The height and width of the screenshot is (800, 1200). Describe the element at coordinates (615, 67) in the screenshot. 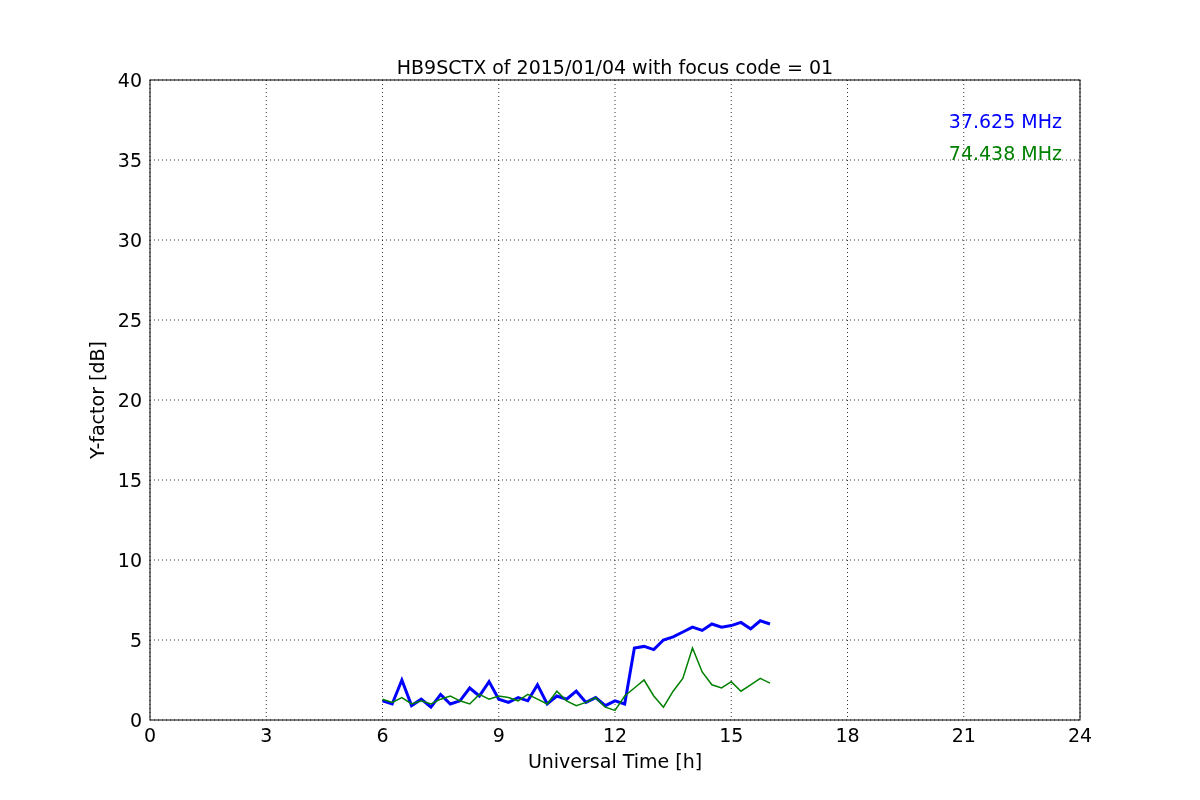

I see `chart-title: HB9SCTX of 2015/01/04 with focus code = 01` at that location.